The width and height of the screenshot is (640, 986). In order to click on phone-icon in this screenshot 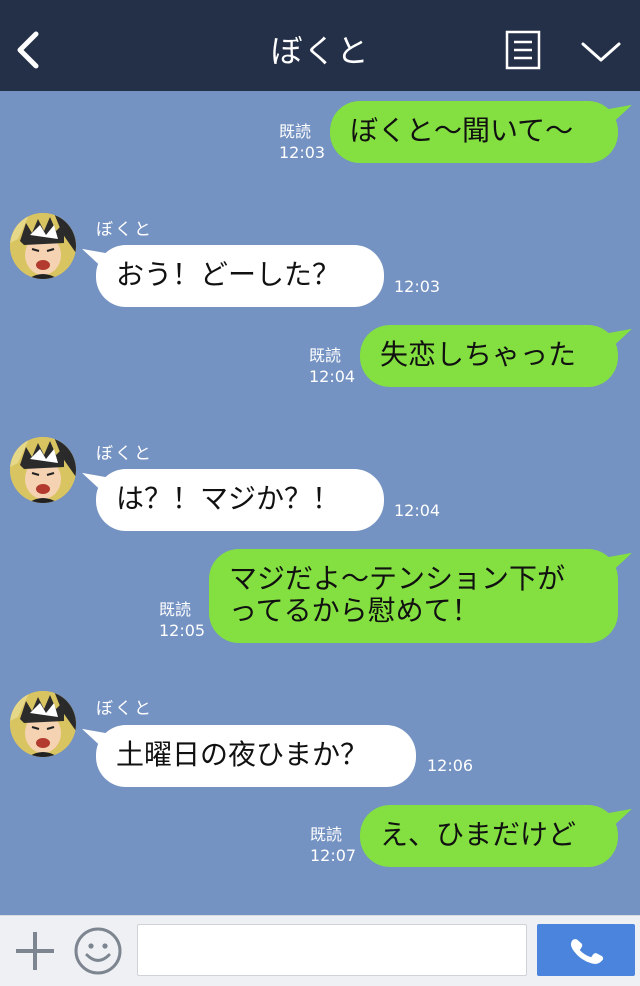, I will do `click(587, 951)`.